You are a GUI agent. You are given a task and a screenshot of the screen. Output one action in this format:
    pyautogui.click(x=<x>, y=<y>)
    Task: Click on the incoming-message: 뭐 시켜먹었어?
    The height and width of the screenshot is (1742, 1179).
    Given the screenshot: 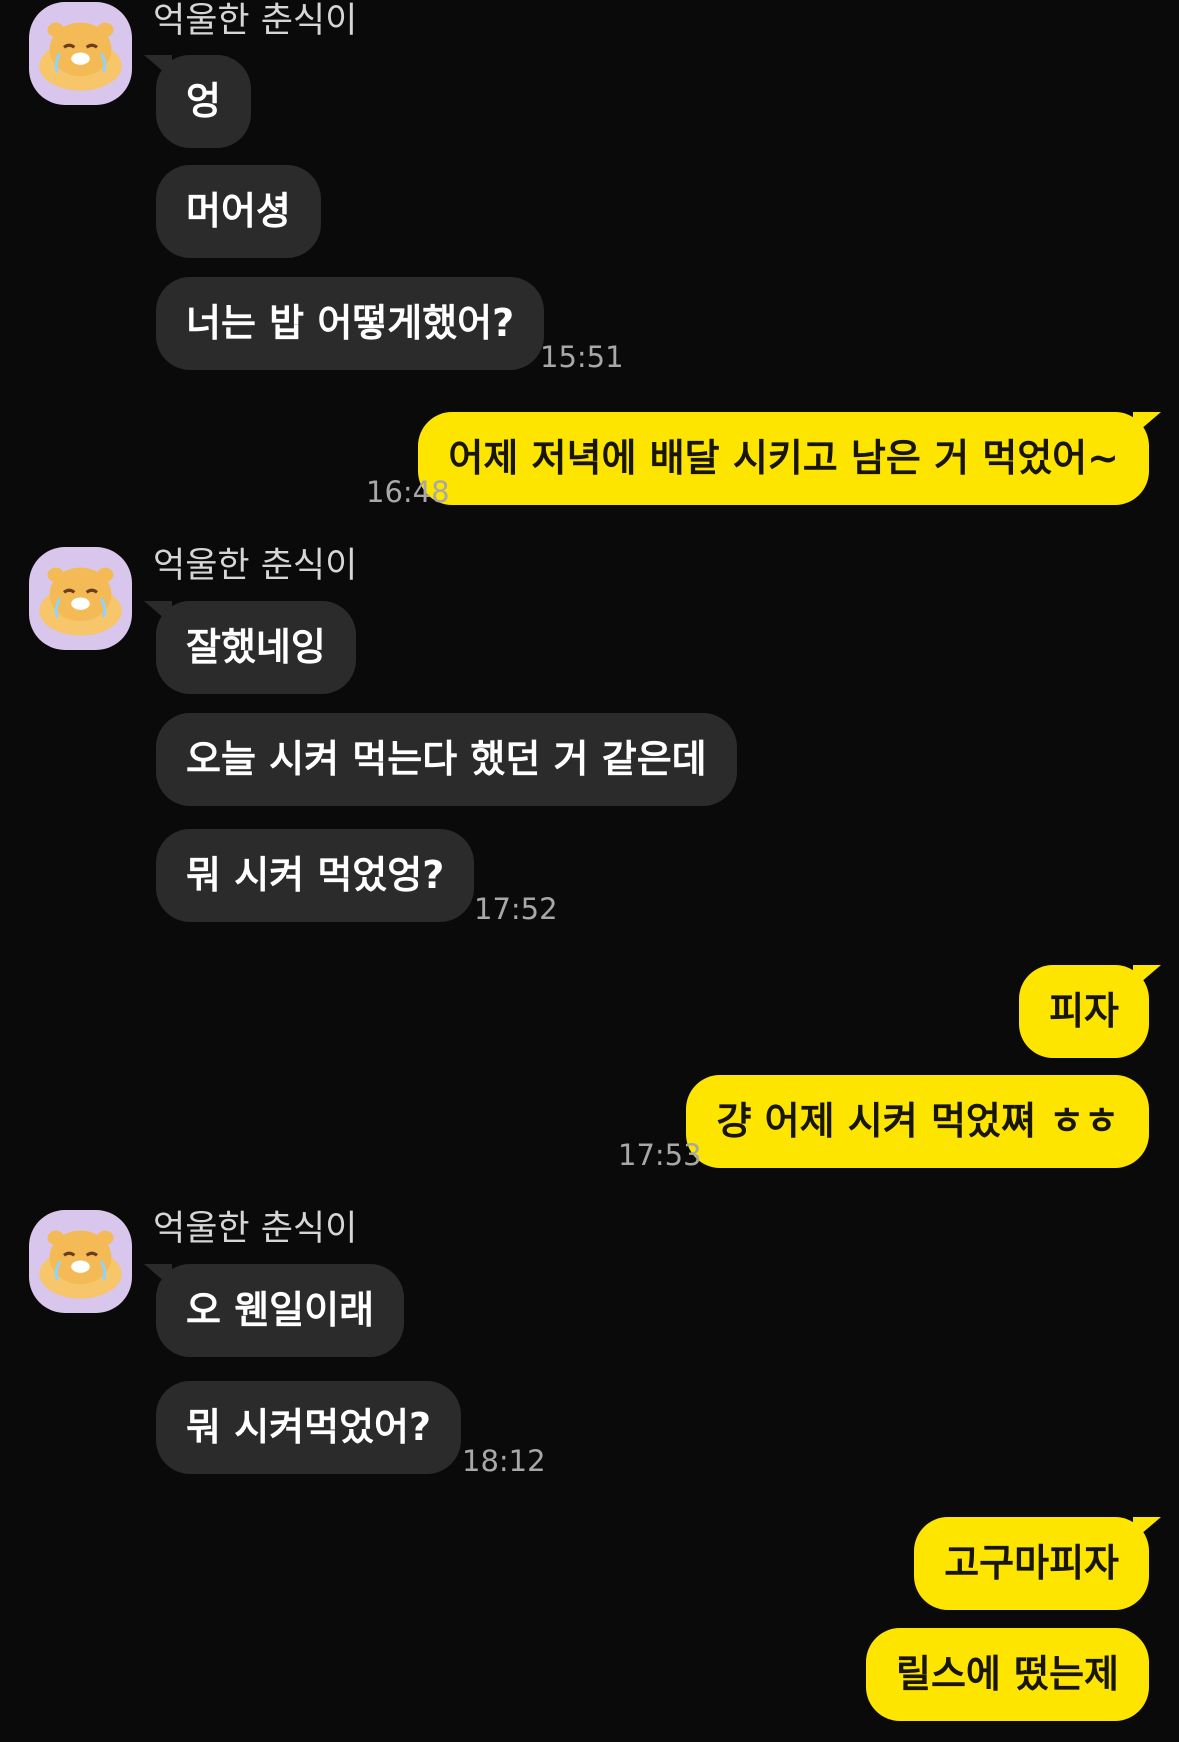 What is the action you would take?
    pyautogui.click(x=309, y=1427)
    